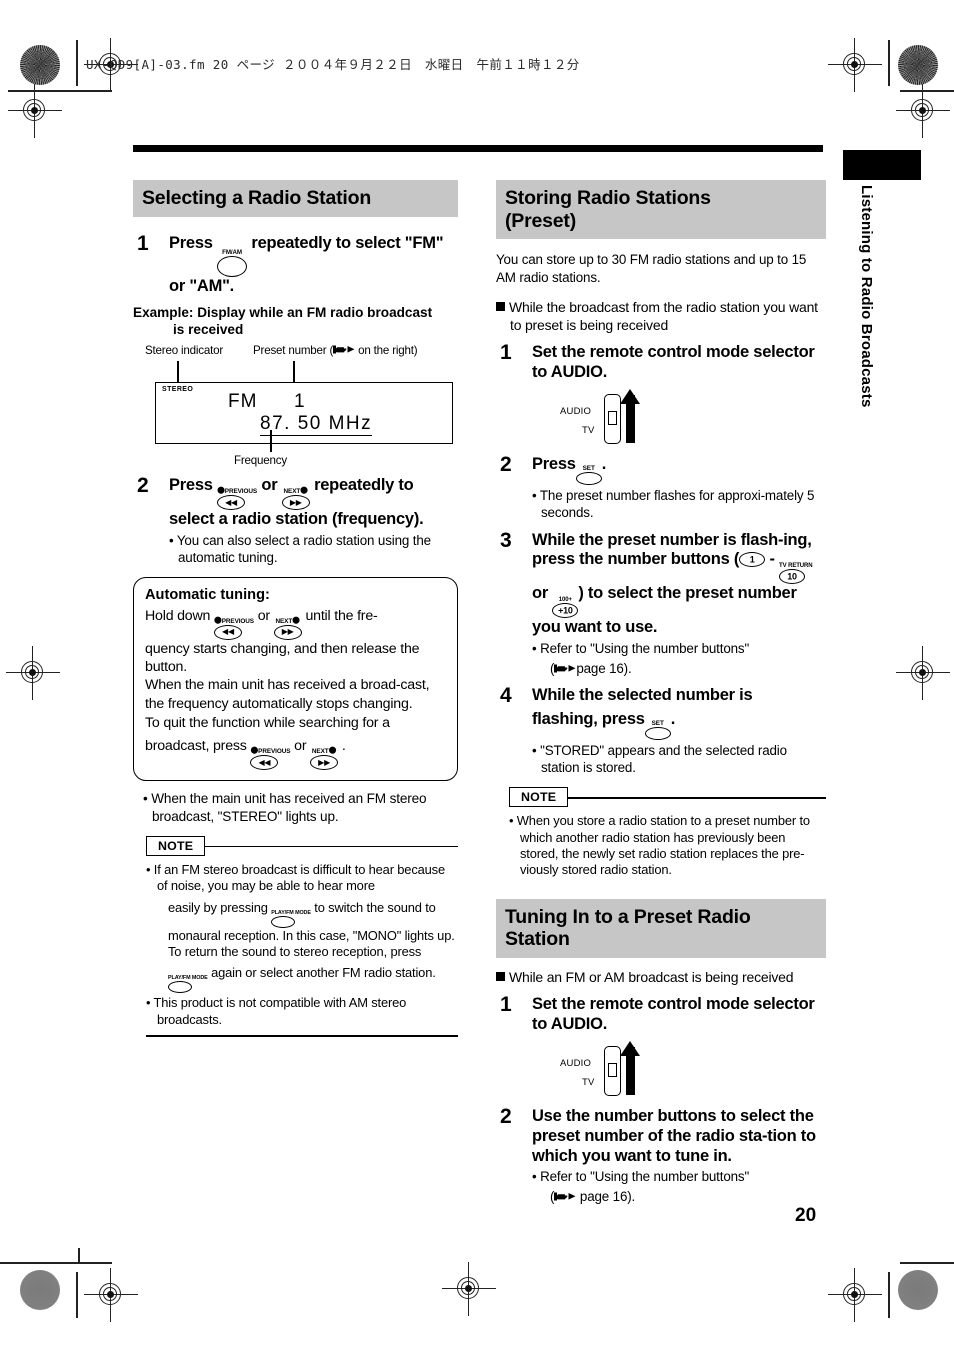 This screenshot has height=1351, width=954. I want to click on lcd-preset-number: 1, so click(299, 402).